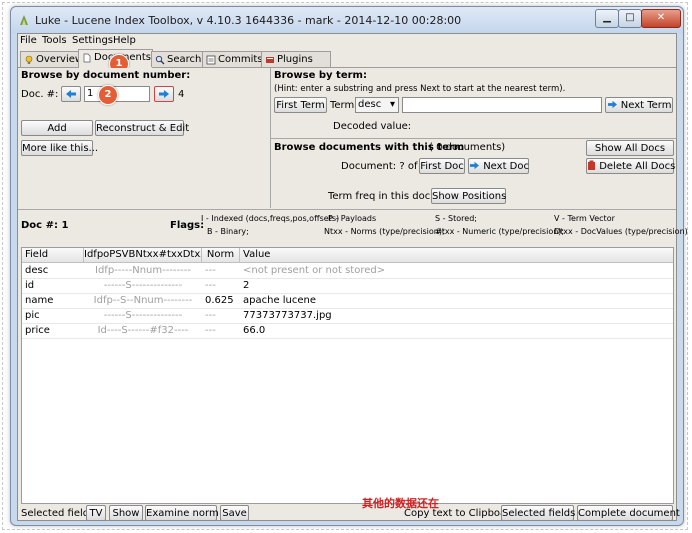  Describe the element at coordinates (538, 513) in the screenshot. I see `selected-fields-button: Selected fields` at that location.